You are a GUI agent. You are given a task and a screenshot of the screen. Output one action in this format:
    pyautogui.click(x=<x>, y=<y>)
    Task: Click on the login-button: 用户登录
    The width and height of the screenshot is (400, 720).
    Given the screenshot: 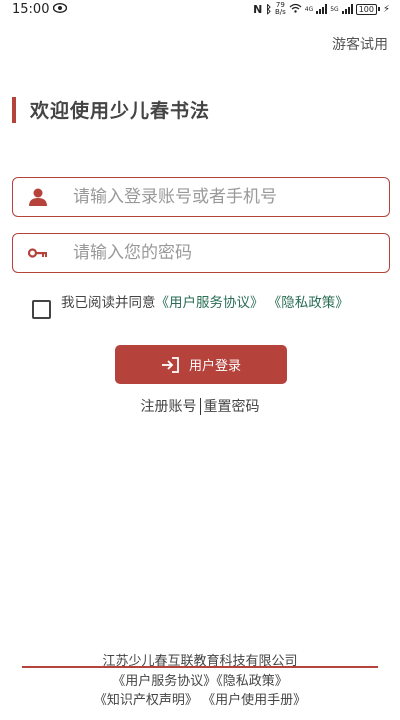 What is the action you would take?
    pyautogui.click(x=201, y=364)
    